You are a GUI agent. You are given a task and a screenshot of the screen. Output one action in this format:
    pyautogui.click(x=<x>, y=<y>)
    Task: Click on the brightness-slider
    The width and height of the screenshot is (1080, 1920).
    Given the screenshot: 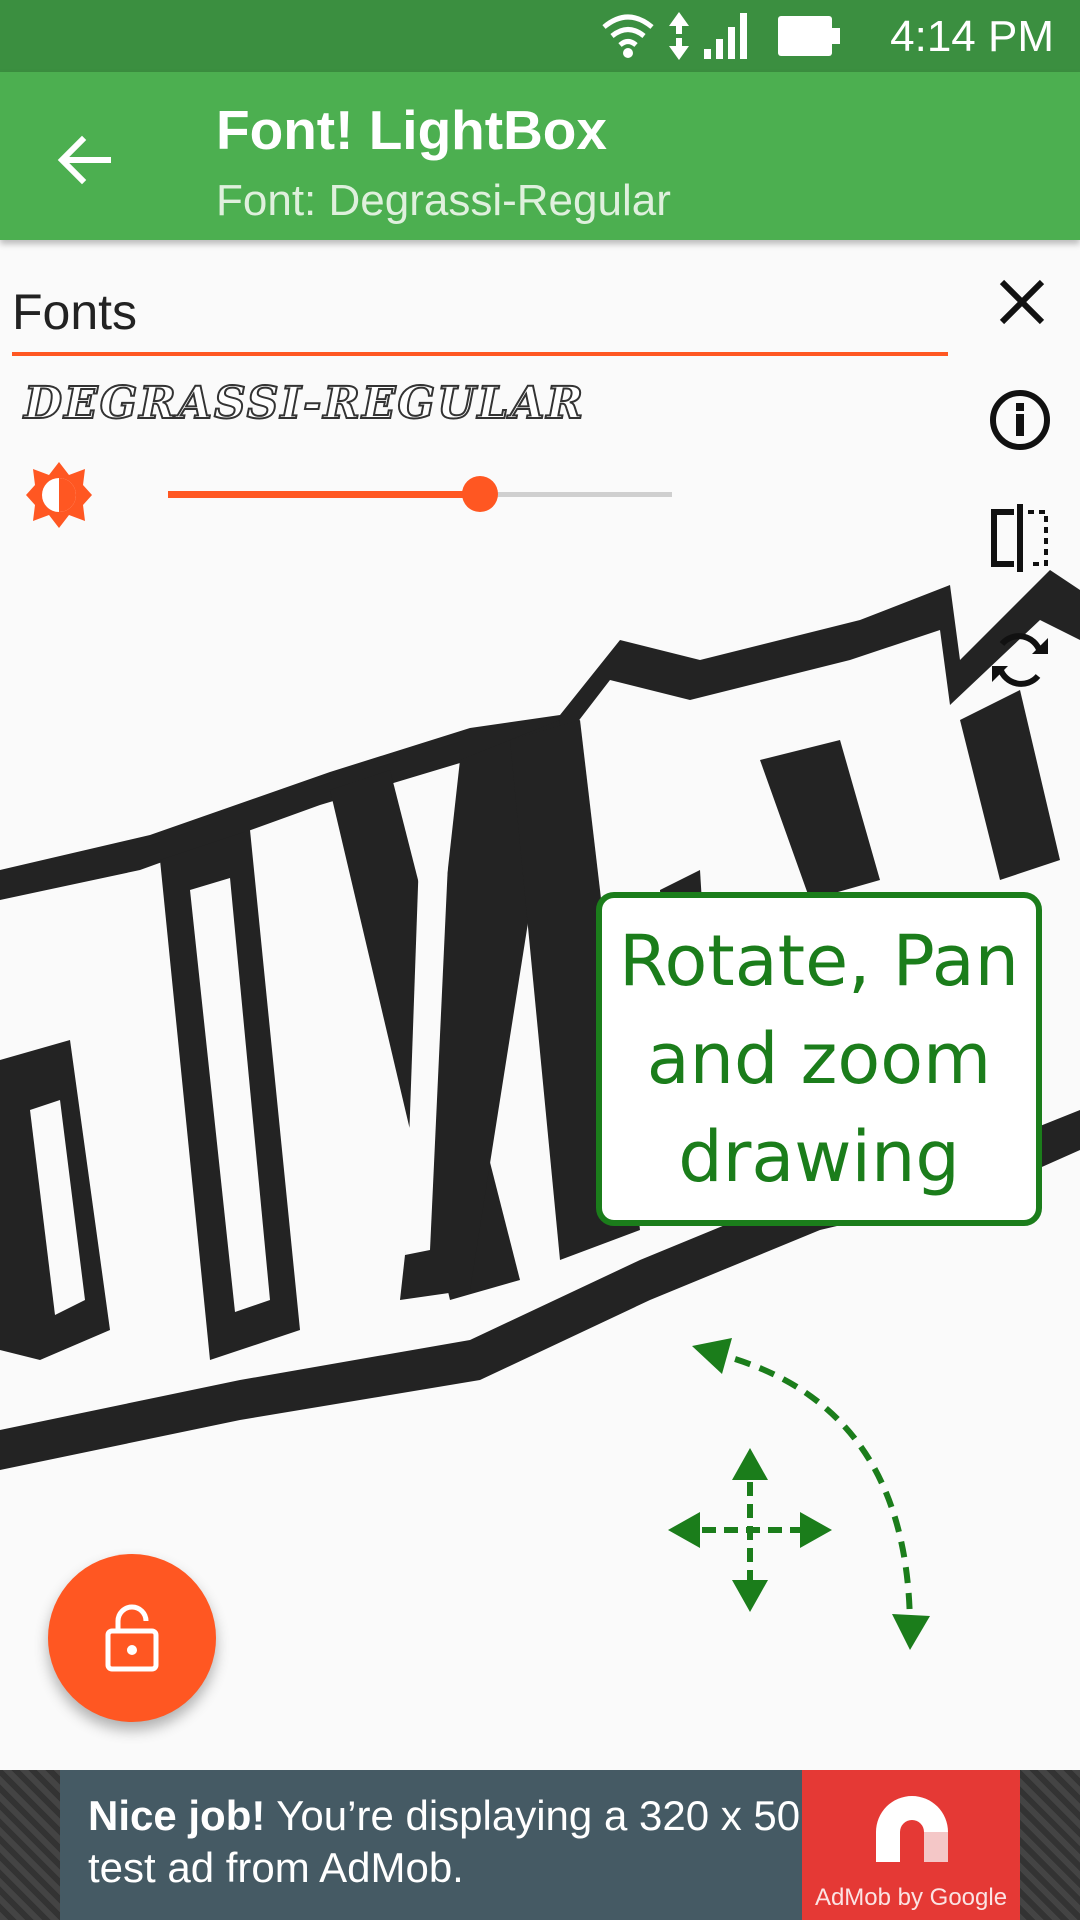 What is the action you would take?
    pyautogui.click(x=420, y=494)
    